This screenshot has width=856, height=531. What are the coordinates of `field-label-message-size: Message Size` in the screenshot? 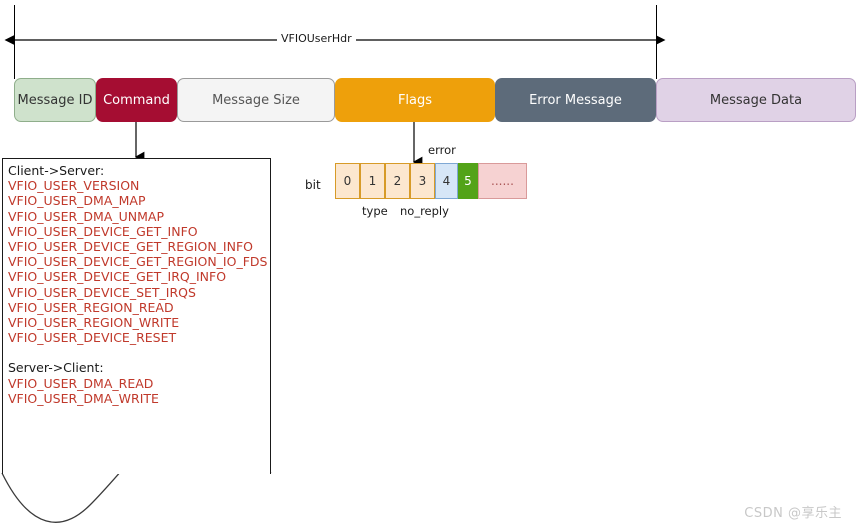 It's located at (256, 100).